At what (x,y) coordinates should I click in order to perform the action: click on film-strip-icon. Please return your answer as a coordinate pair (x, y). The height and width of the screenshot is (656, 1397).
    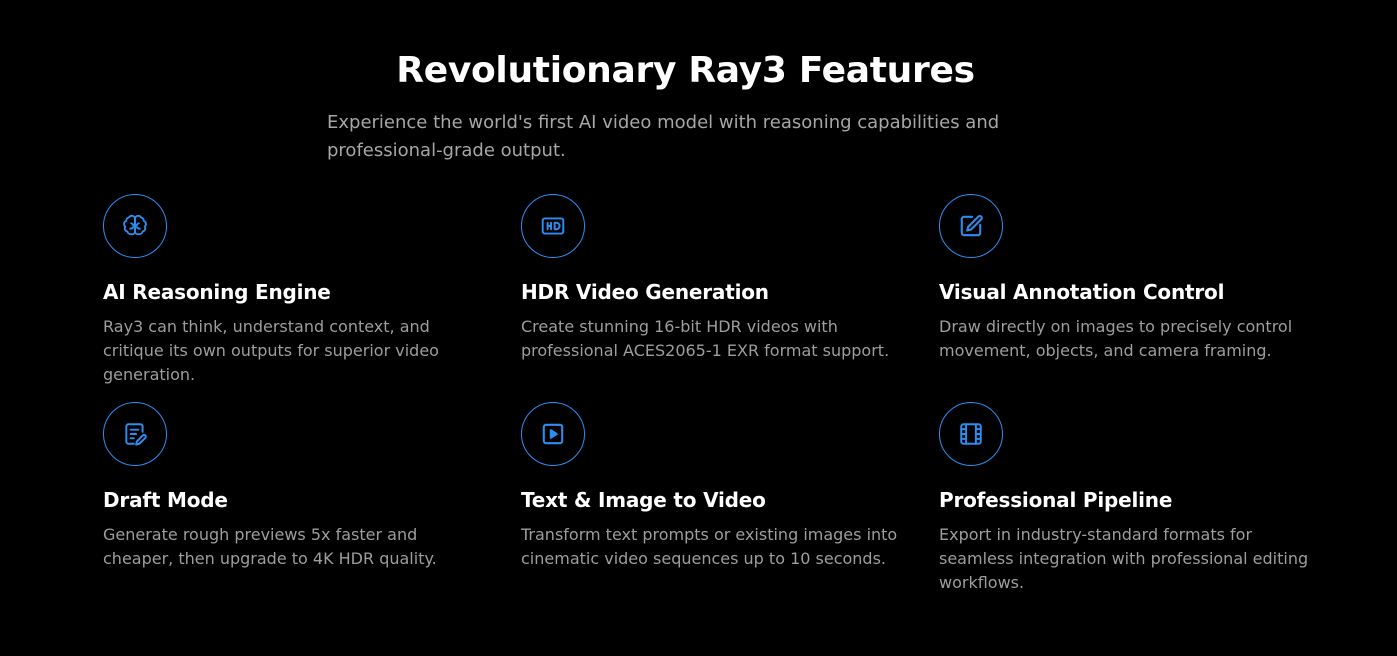
    Looking at the image, I should click on (971, 434).